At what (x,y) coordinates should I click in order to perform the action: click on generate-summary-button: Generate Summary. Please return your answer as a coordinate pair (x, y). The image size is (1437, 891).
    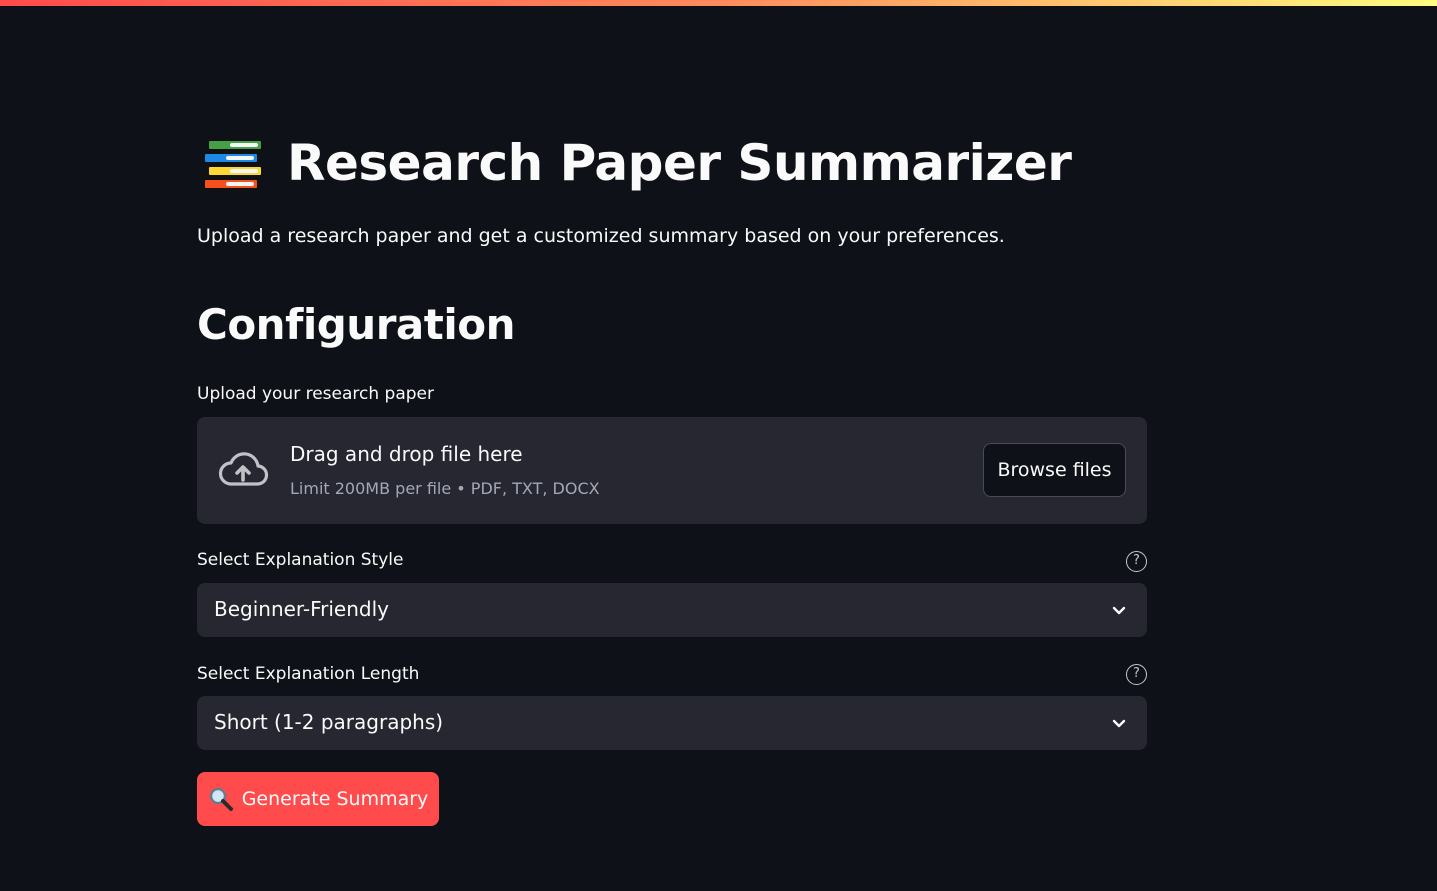
    Looking at the image, I should click on (318, 799).